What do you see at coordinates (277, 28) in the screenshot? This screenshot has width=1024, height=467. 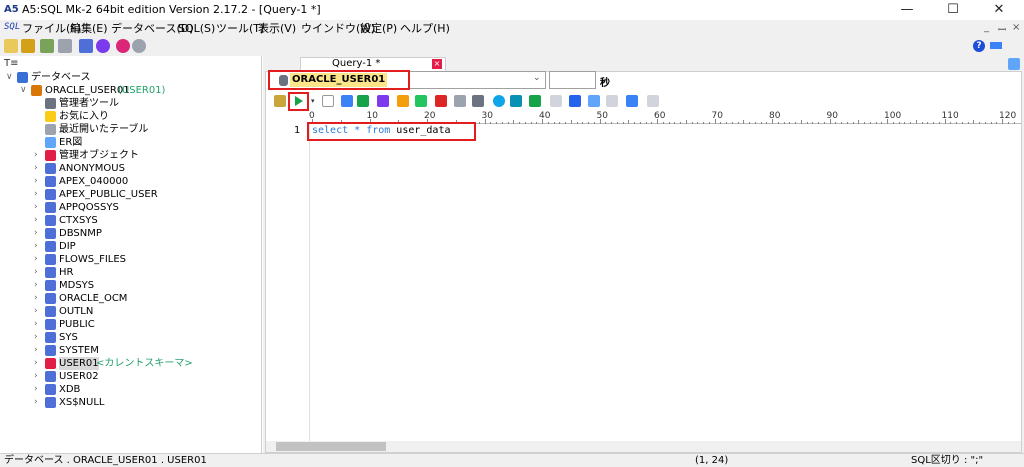 I see `menu-view: 表示(V)` at bounding box center [277, 28].